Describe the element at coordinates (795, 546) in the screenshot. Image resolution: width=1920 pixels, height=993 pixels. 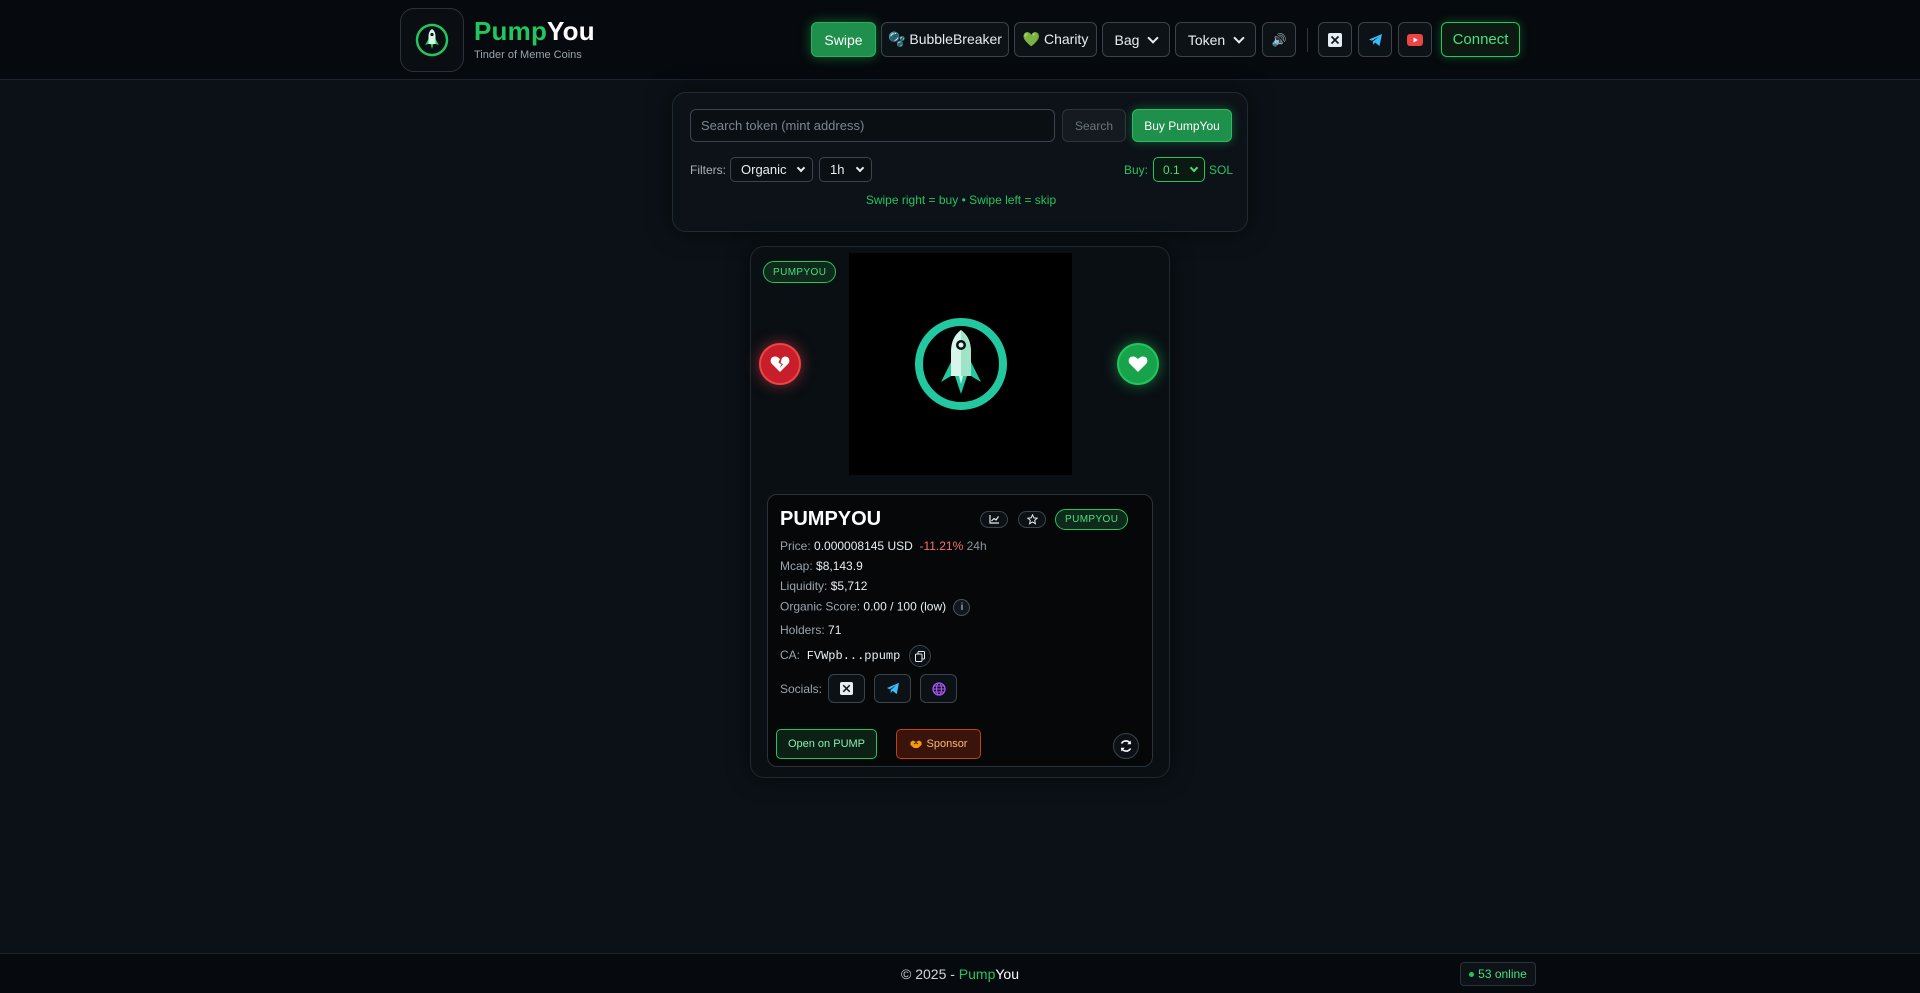
I see `price-label: Price:` at that location.